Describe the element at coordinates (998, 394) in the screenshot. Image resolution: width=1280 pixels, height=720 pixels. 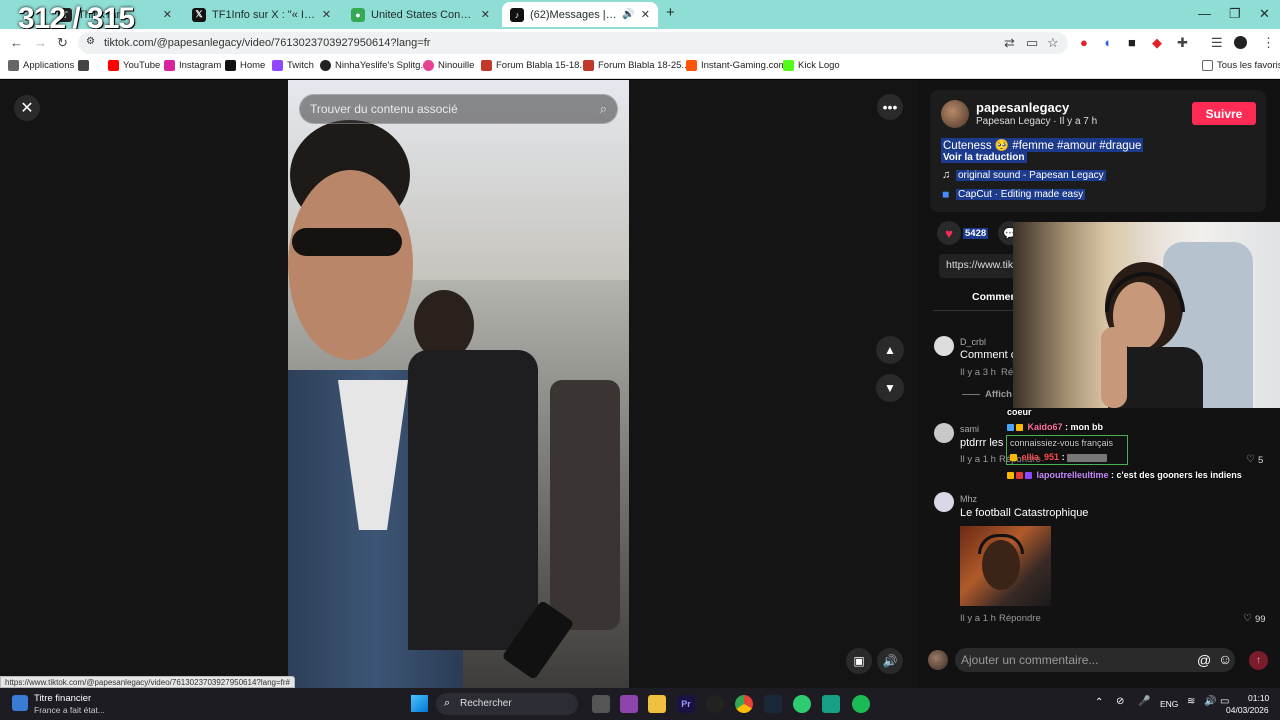
I see `show-replies-button: Affich` at that location.